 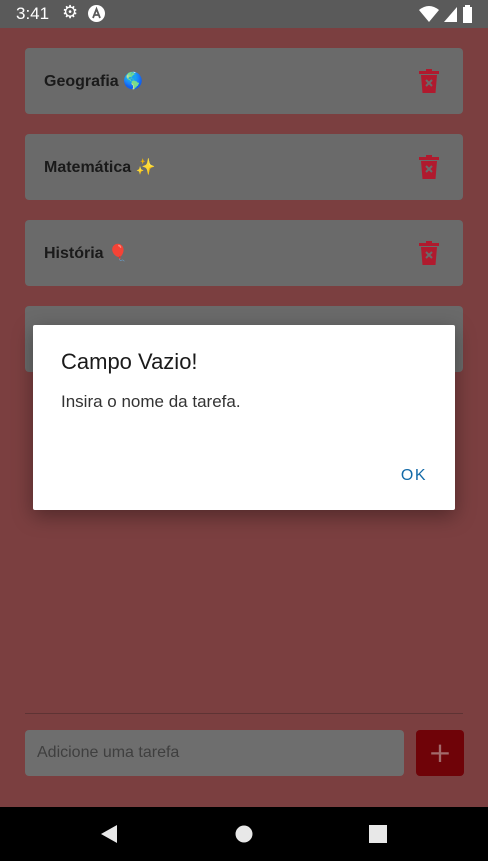 What do you see at coordinates (378, 834) in the screenshot?
I see `recents-icon` at bounding box center [378, 834].